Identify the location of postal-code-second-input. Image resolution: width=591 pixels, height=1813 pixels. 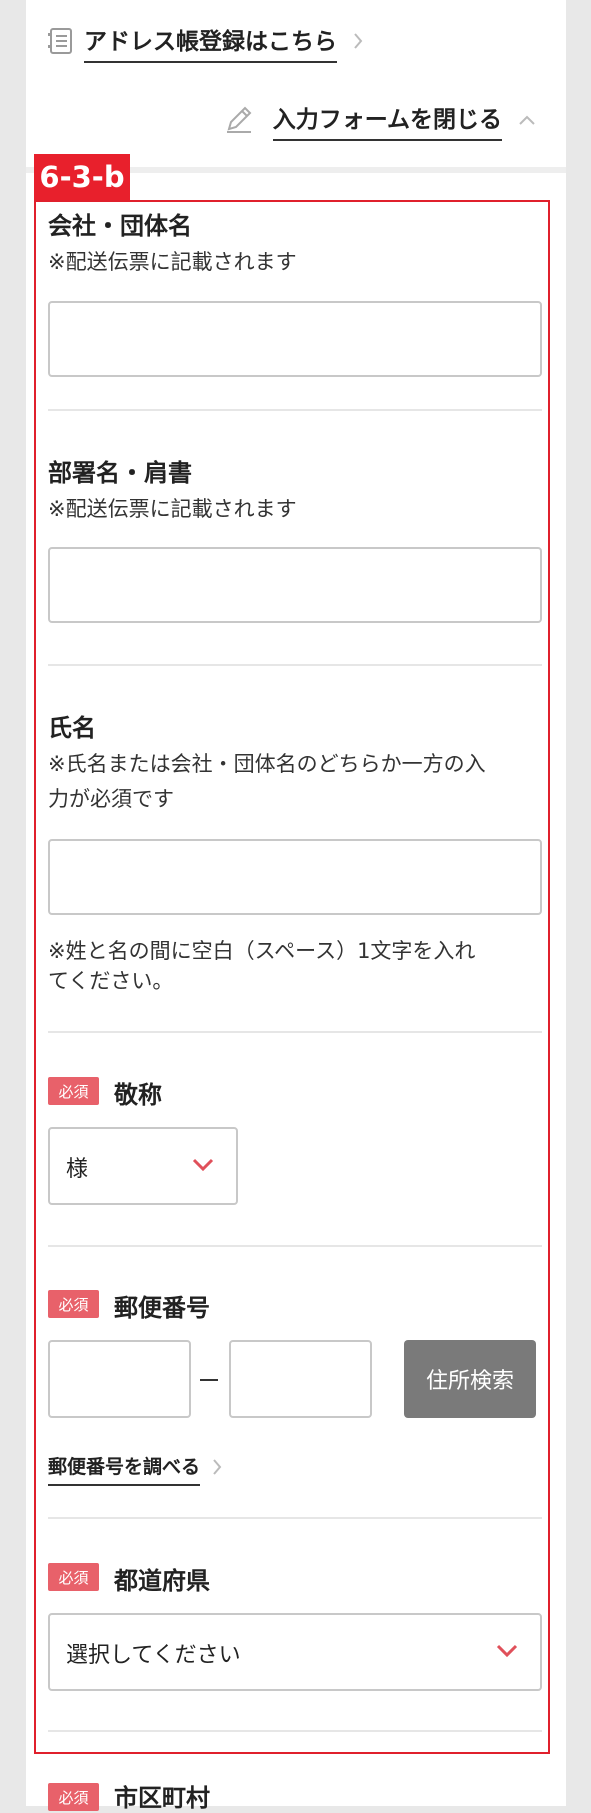
(300, 1379).